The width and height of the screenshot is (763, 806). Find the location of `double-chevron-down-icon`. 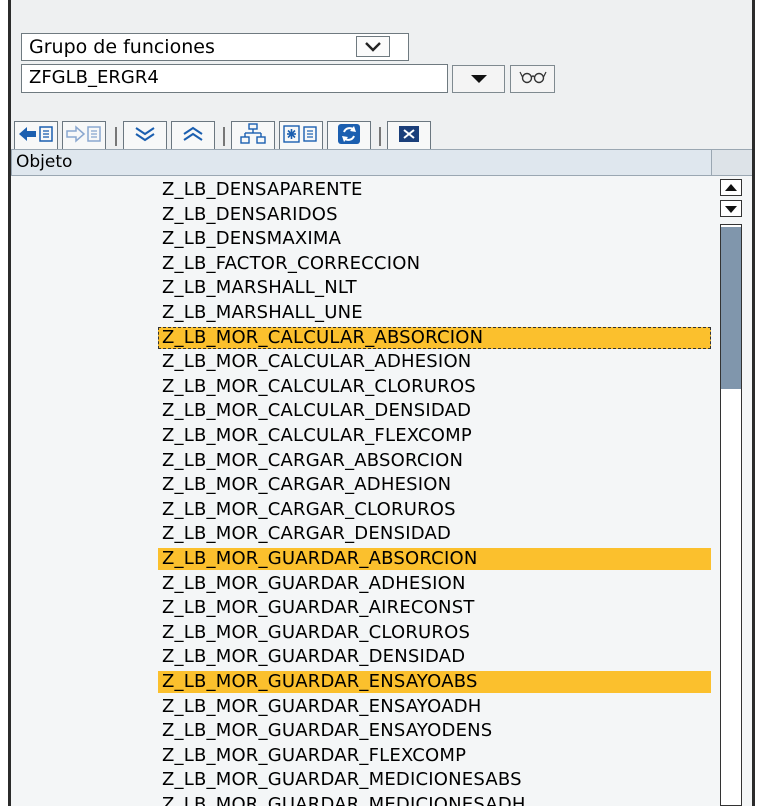

double-chevron-down-icon is located at coordinates (145, 136).